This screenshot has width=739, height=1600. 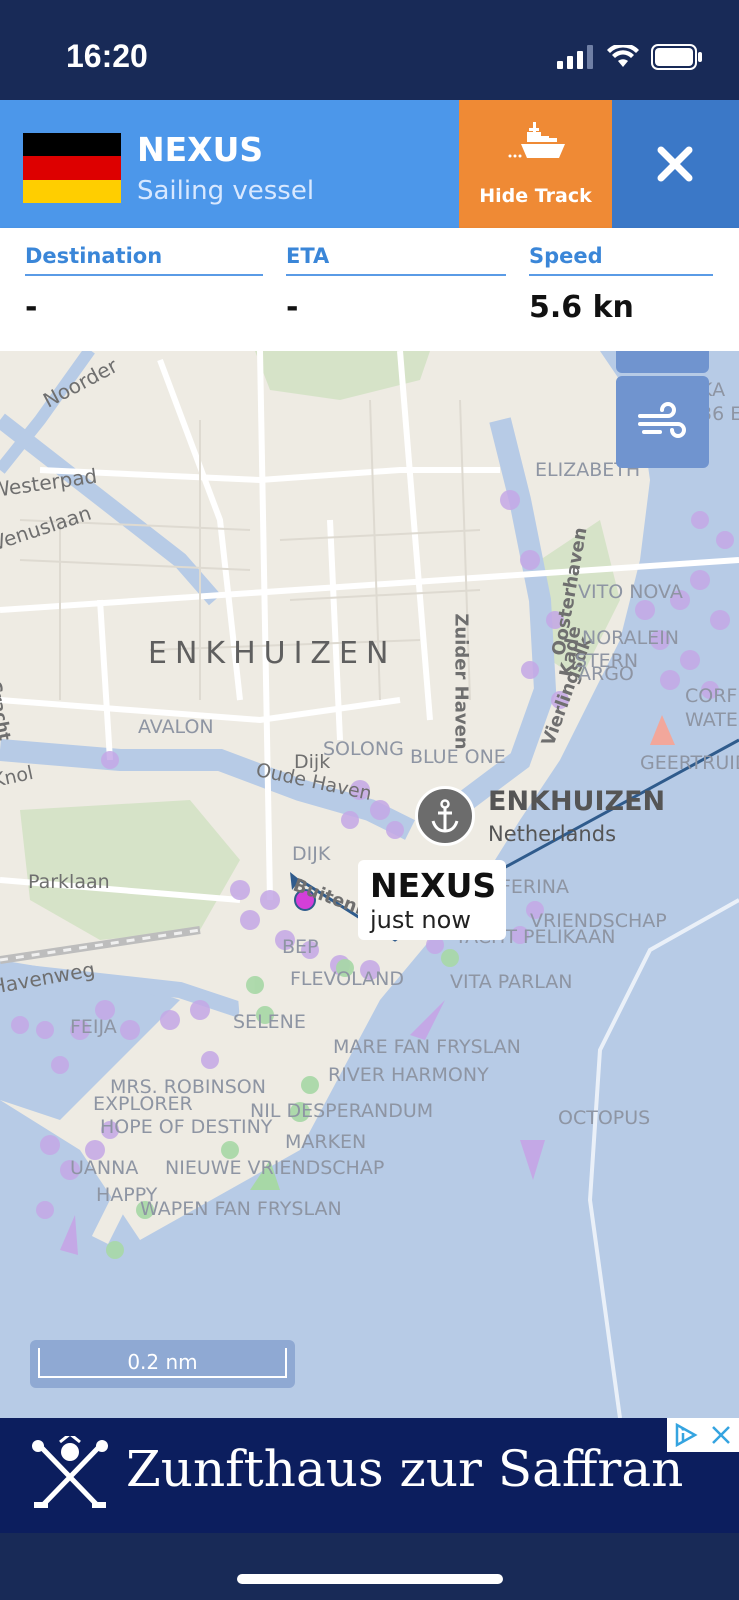 What do you see at coordinates (226, 191) in the screenshot?
I see `vessel-type: Sailing vessel` at bounding box center [226, 191].